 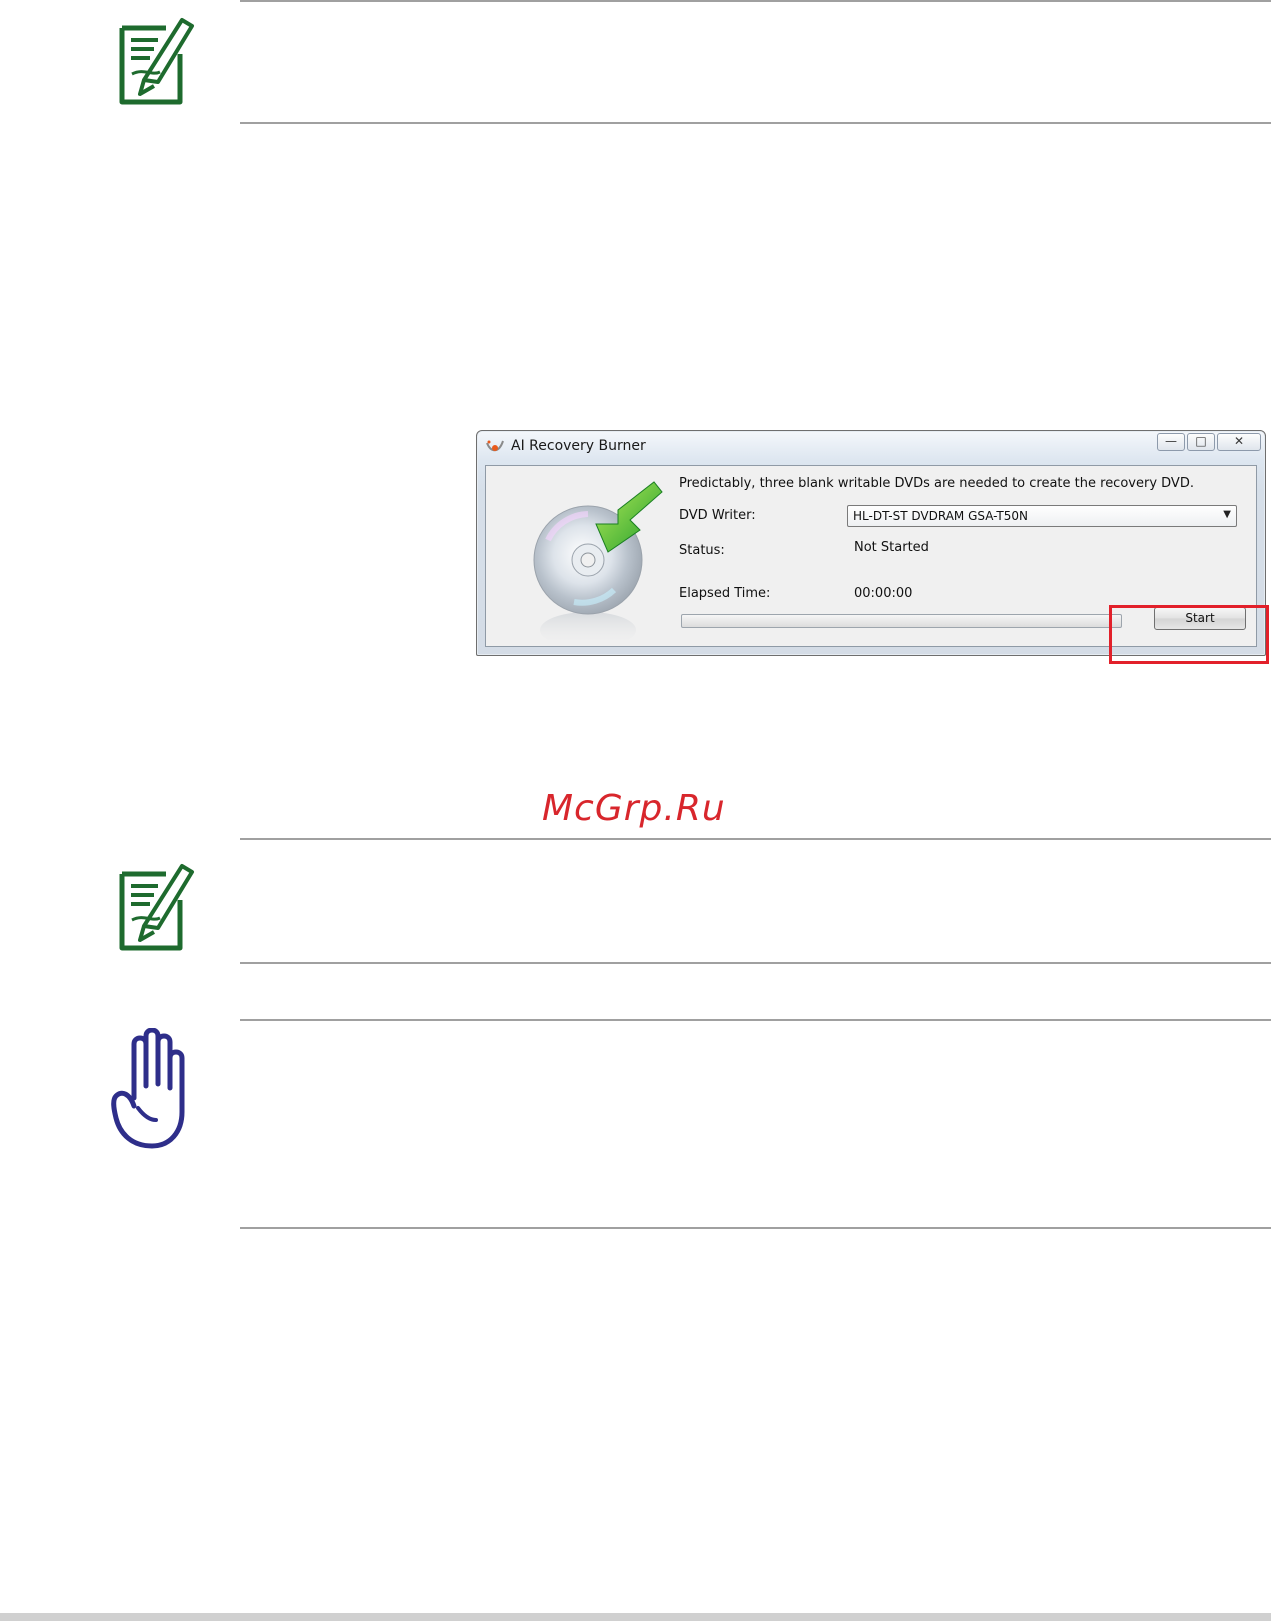 What do you see at coordinates (634, 808) in the screenshot?
I see `watermark-text: McGrp.Ru` at bounding box center [634, 808].